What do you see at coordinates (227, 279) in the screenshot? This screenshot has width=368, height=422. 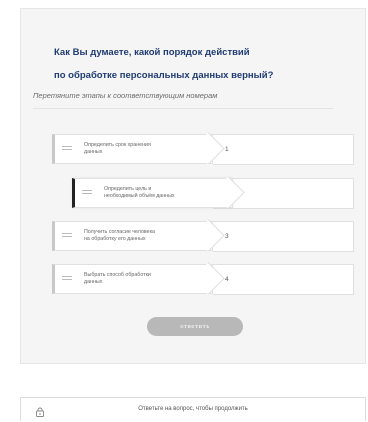 I see `slot-number: 4` at bounding box center [227, 279].